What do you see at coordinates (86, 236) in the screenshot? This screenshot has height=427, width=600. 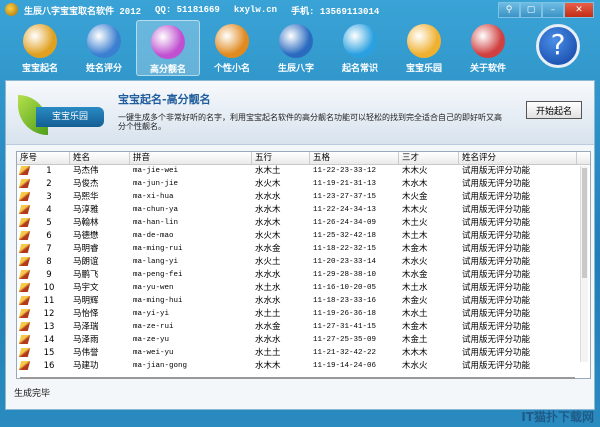 I see `table-cell: 马德懋` at bounding box center [86, 236].